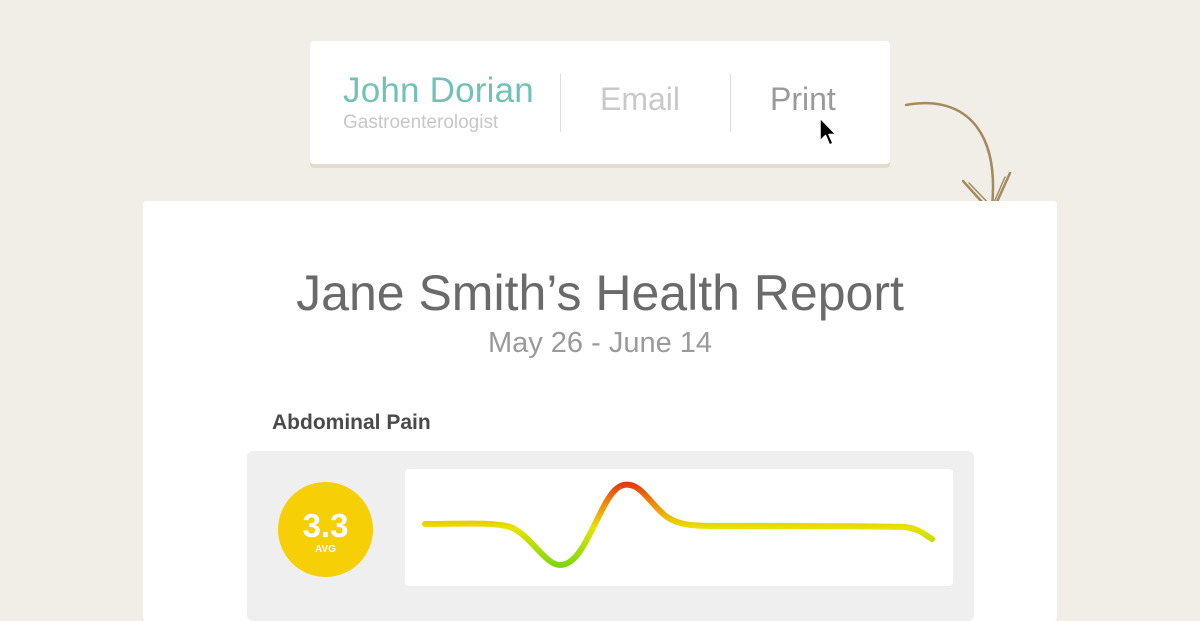 The image size is (1200, 621). I want to click on doctor-name: John Dorian, so click(438, 91).